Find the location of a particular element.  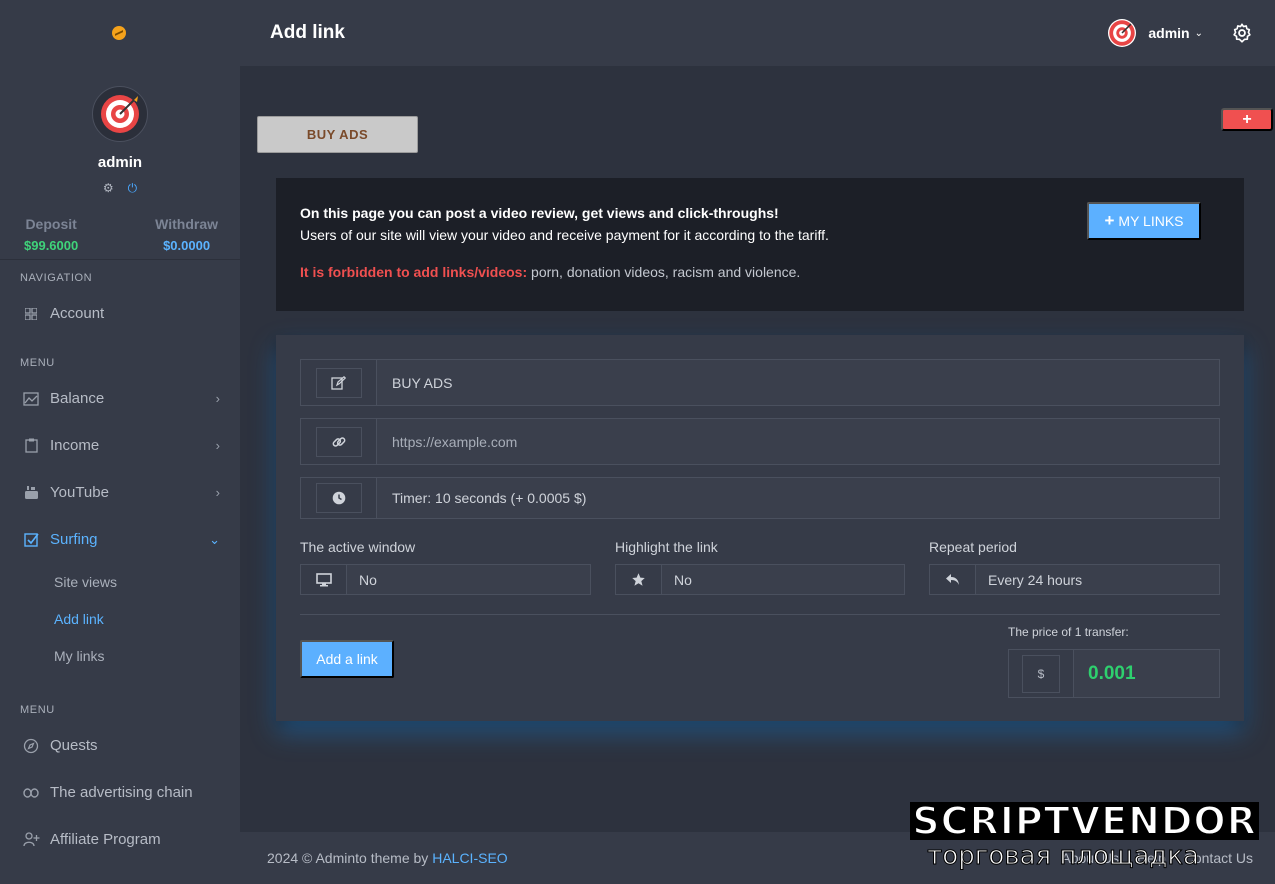

sidebar-item-account: Account is located at coordinates (120, 313).